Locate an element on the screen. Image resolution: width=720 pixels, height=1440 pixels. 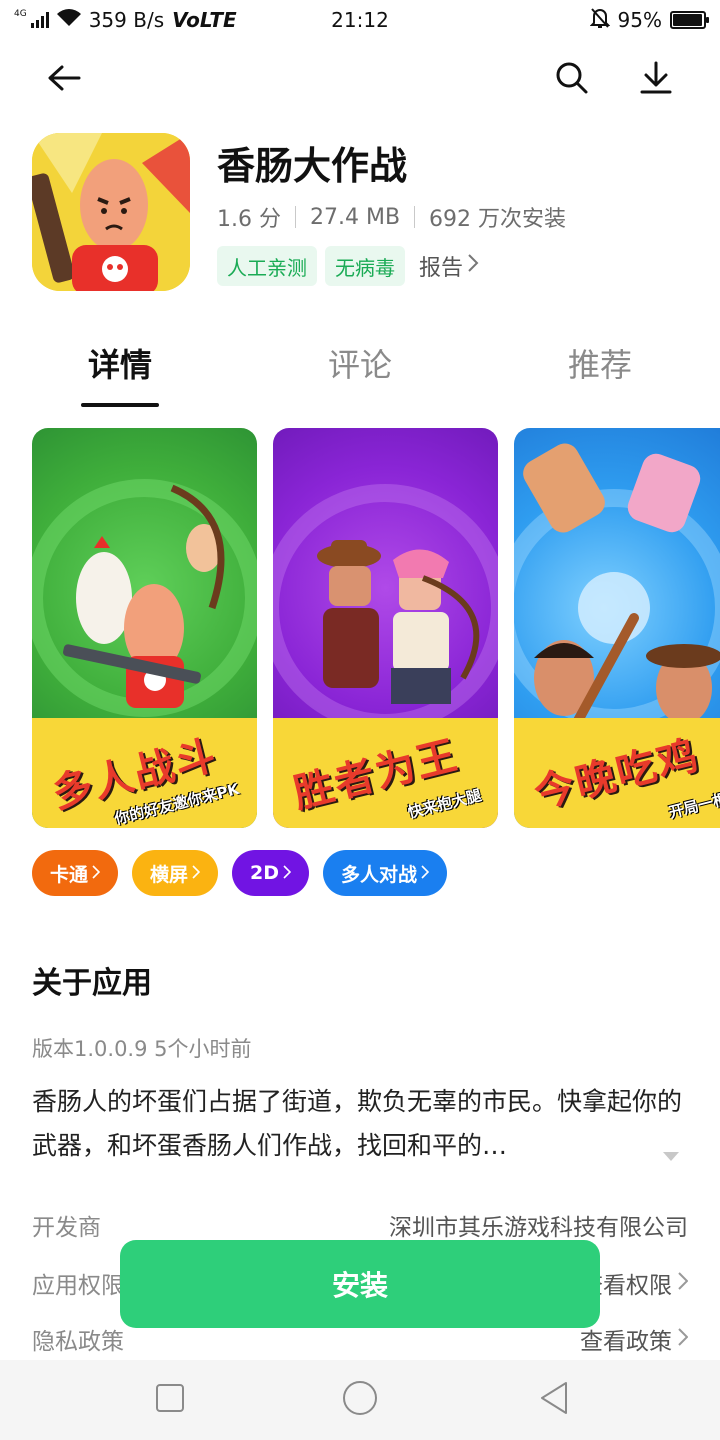
report-link: 报告 is located at coordinates (449, 266).